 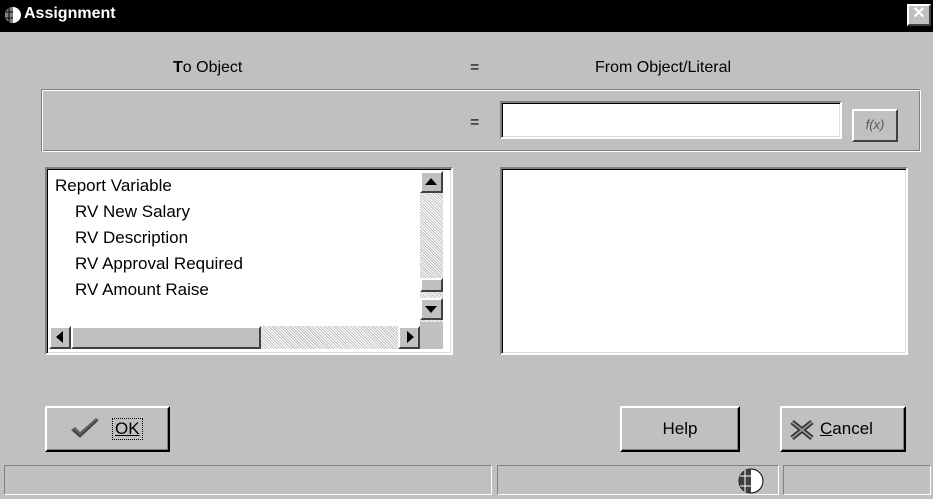 I want to click on from-object-header: From Object/Literal, so click(x=663, y=67).